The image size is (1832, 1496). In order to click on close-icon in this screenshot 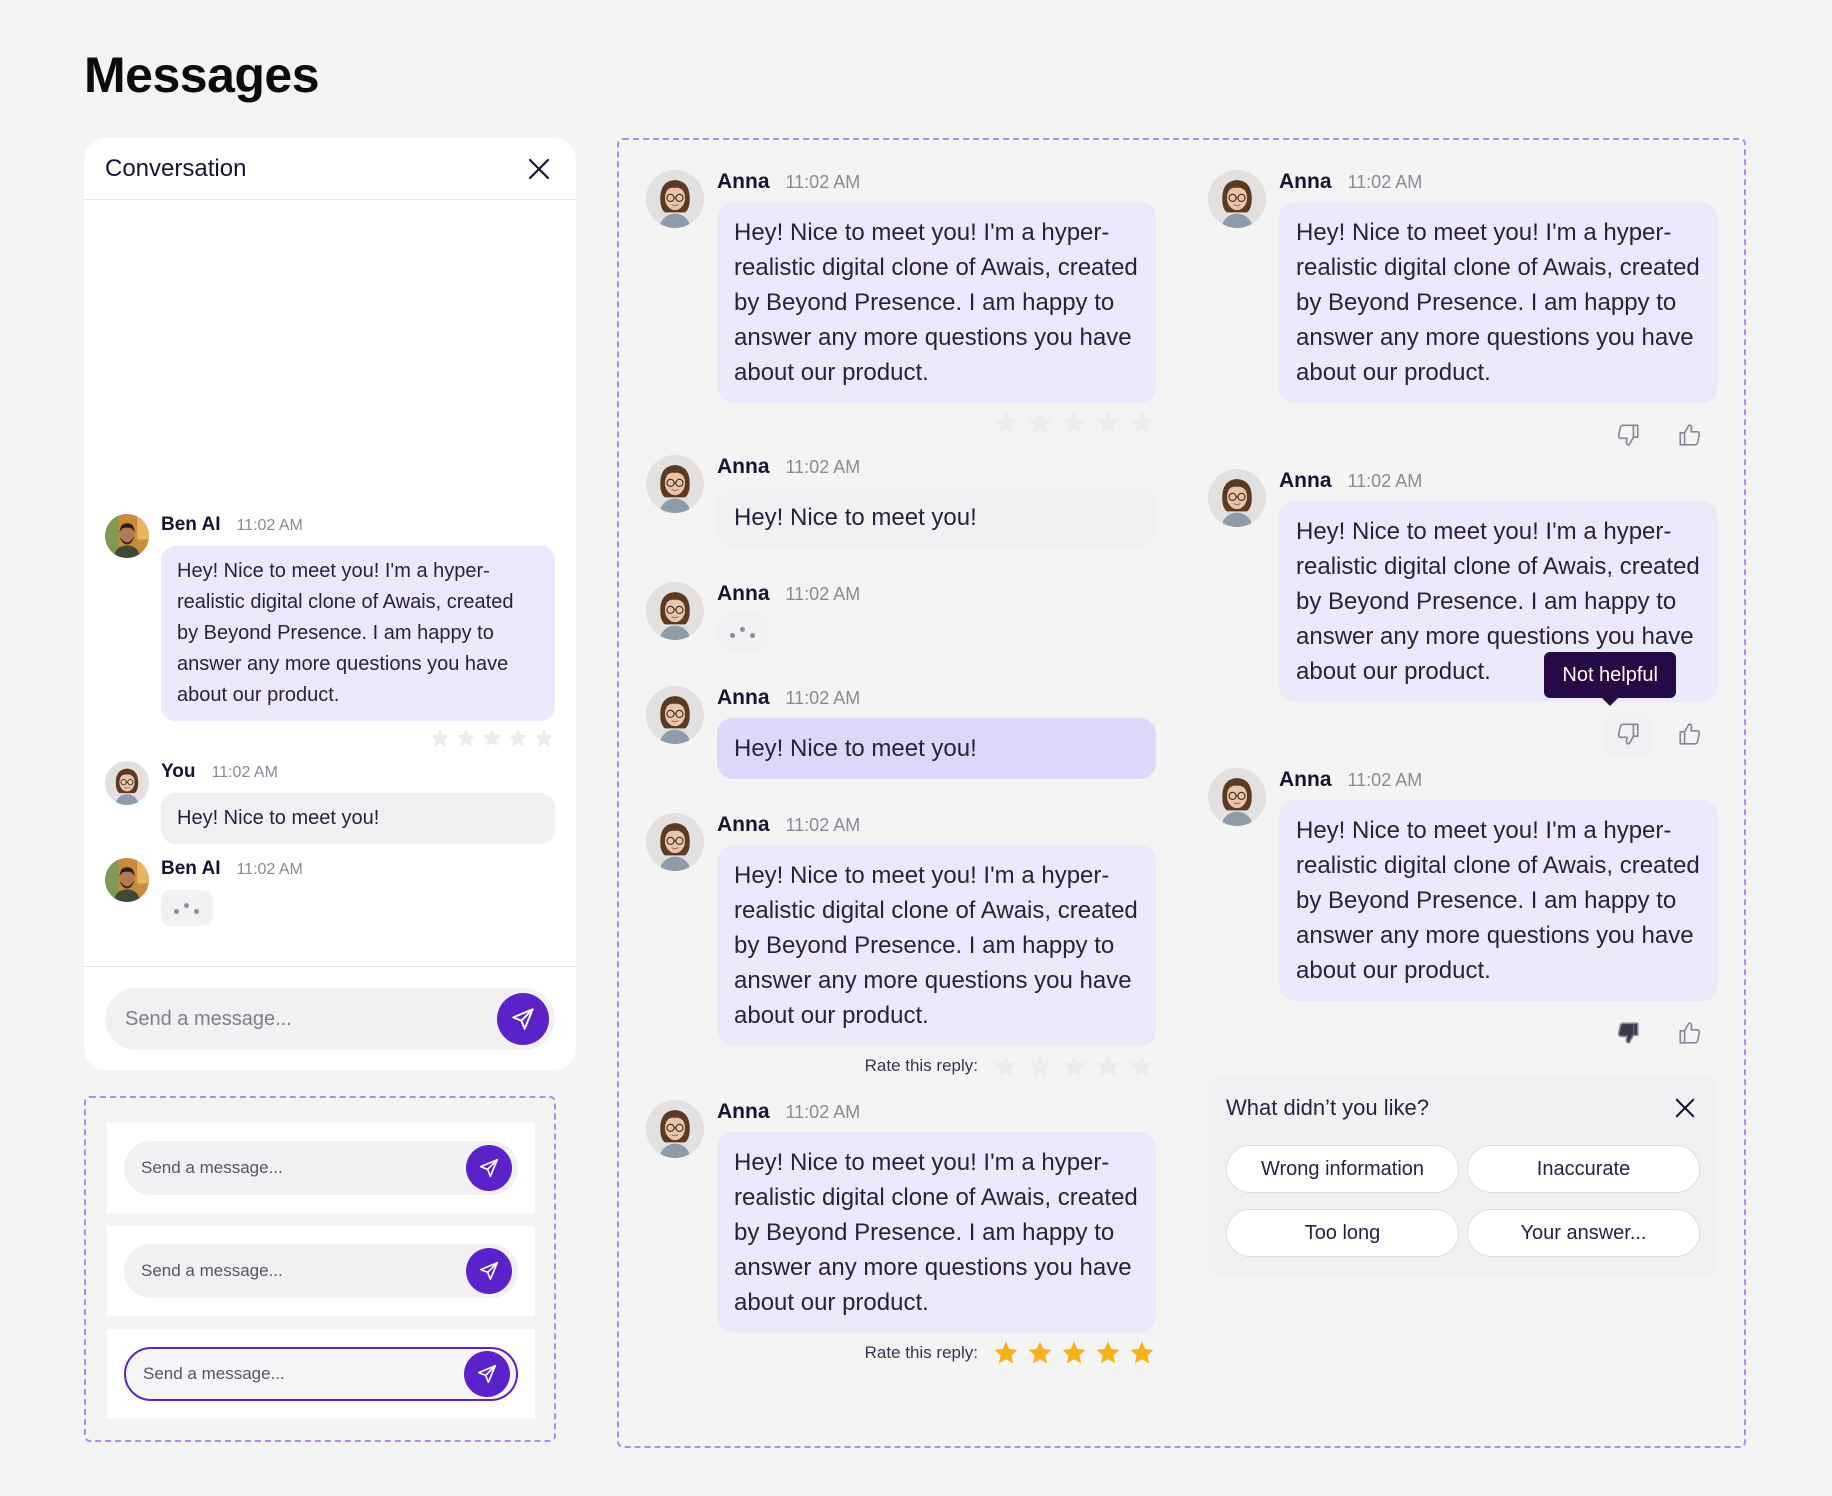, I will do `click(1685, 1108)`.